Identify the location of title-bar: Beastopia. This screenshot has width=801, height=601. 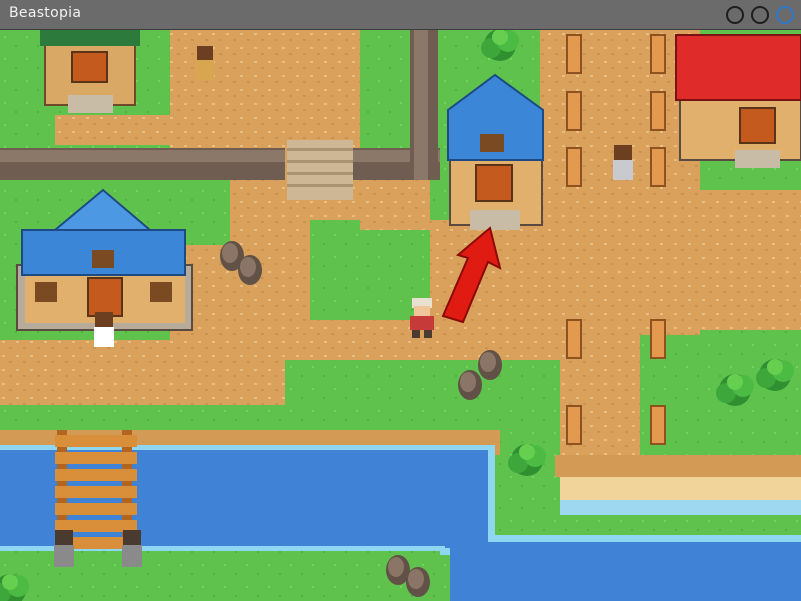
(400, 15).